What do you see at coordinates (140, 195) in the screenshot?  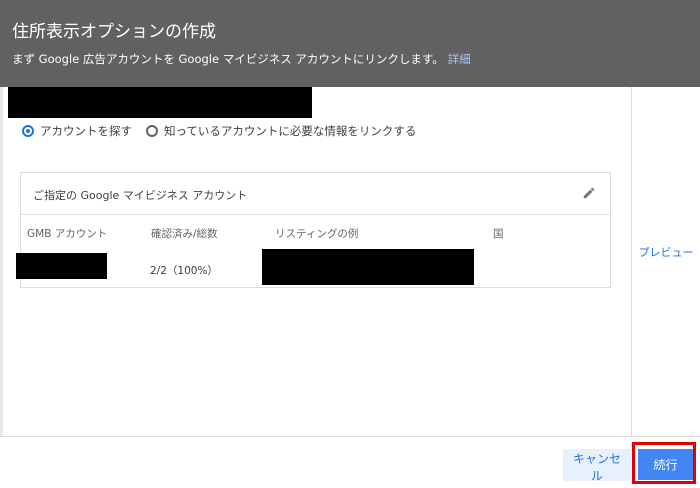 I see `card-title: ご指定の Google マイビジネス アカウント` at bounding box center [140, 195].